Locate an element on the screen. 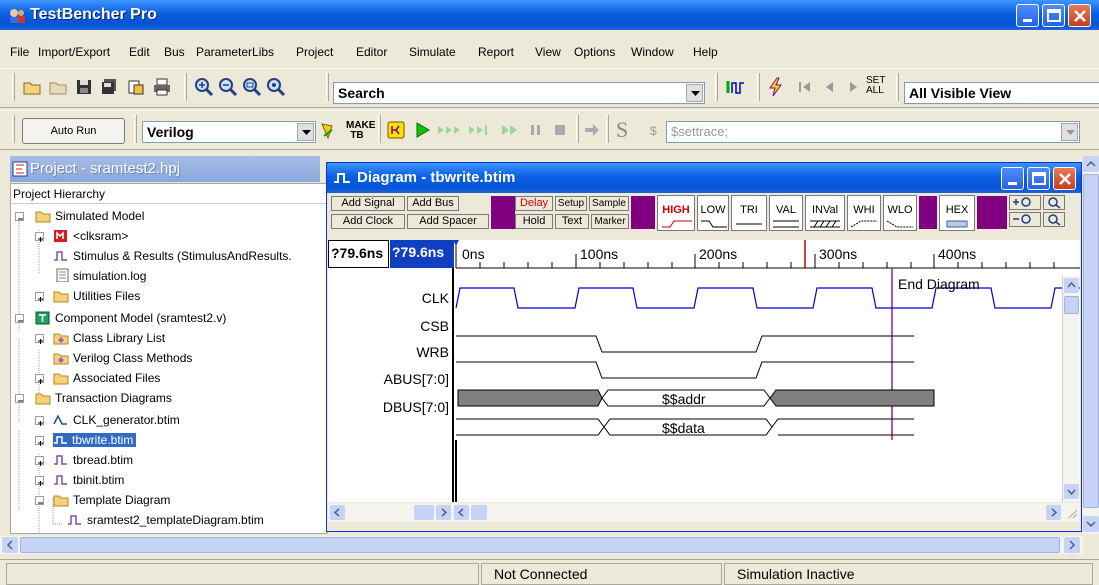 The width and height of the screenshot is (1099, 585). menu-edit: Edit is located at coordinates (139, 52).